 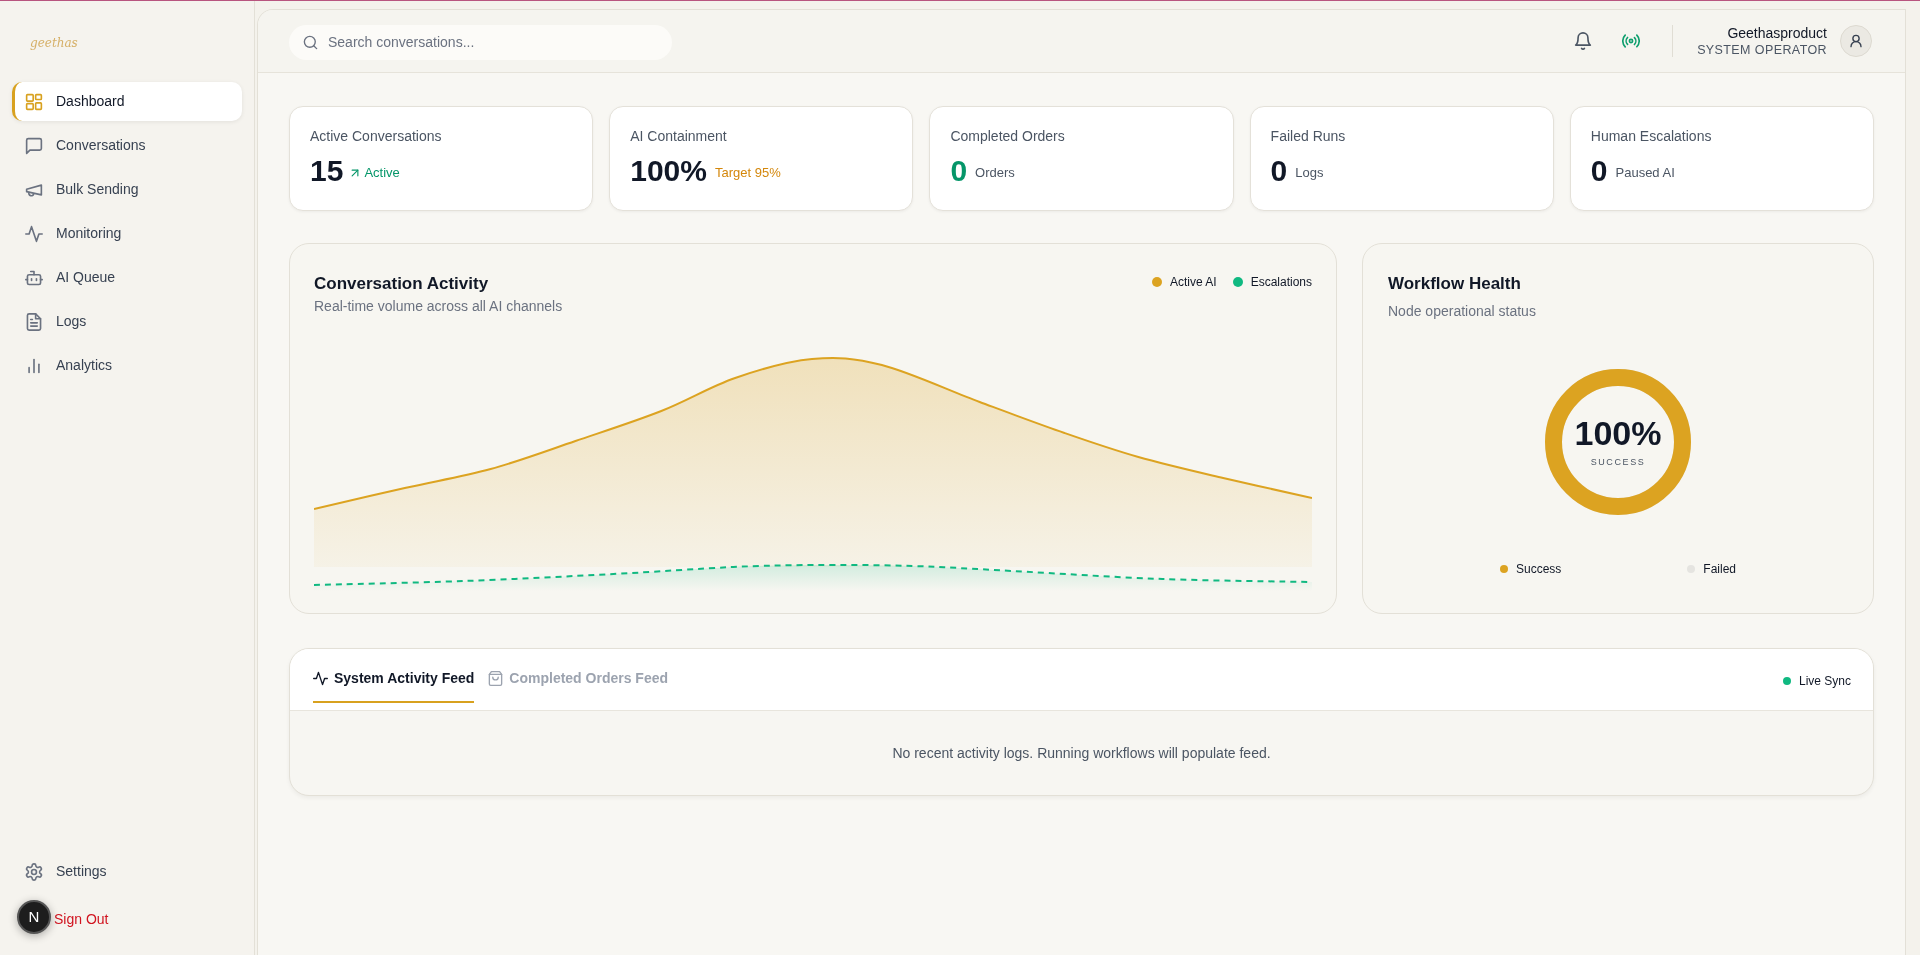 I want to click on stat-note: Target 95%, so click(x=747, y=173).